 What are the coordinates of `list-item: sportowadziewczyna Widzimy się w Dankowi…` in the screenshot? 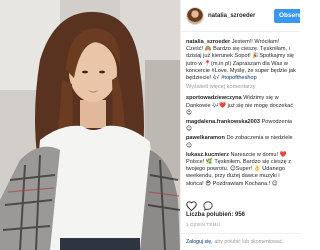 It's located at (241, 106).